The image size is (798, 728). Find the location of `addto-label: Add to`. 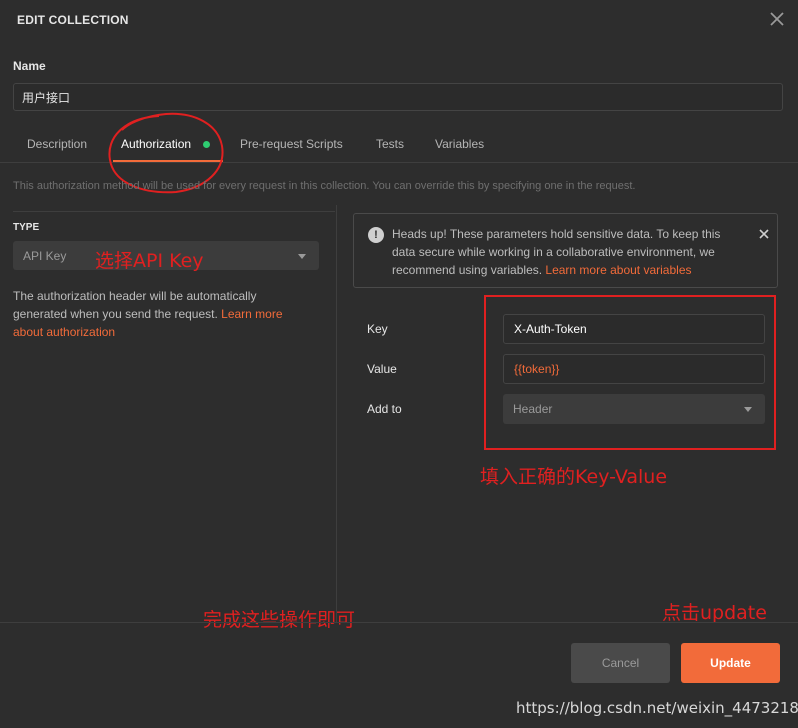

addto-label: Add to is located at coordinates (384, 409).